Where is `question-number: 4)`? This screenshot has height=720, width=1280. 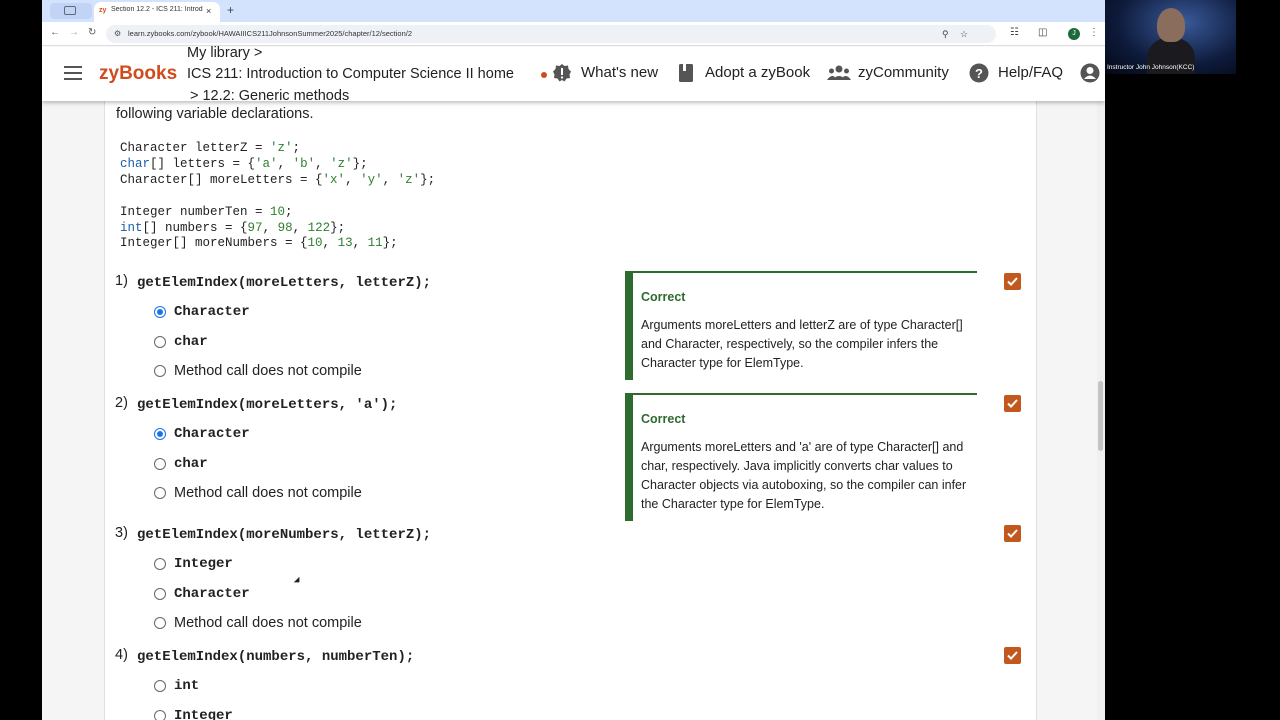
question-number: 4) is located at coordinates (121, 655).